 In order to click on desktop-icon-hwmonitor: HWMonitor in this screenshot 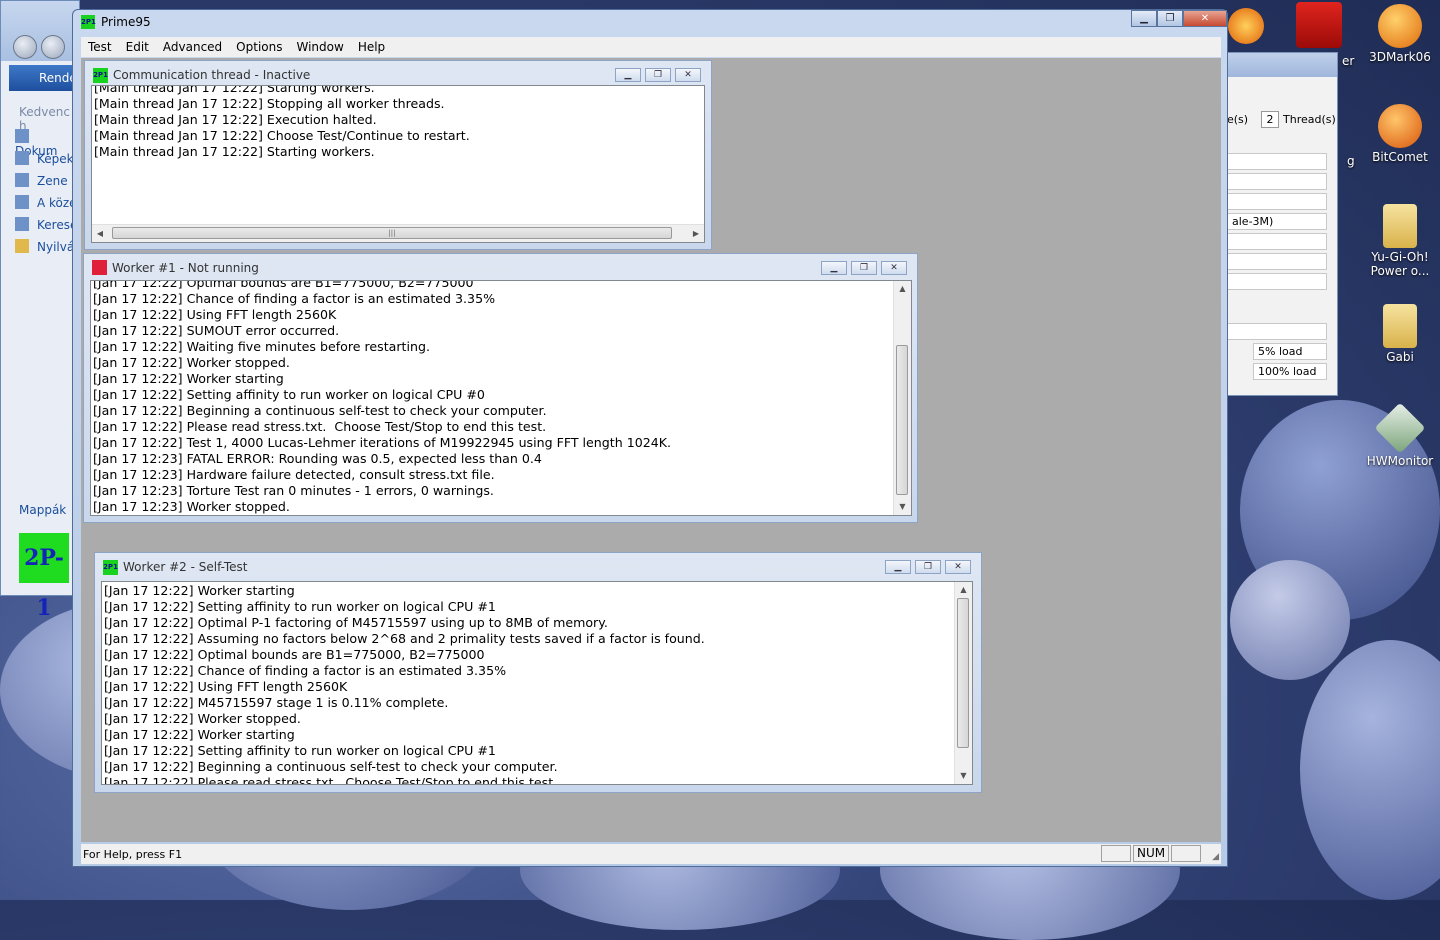, I will do `click(1400, 435)`.